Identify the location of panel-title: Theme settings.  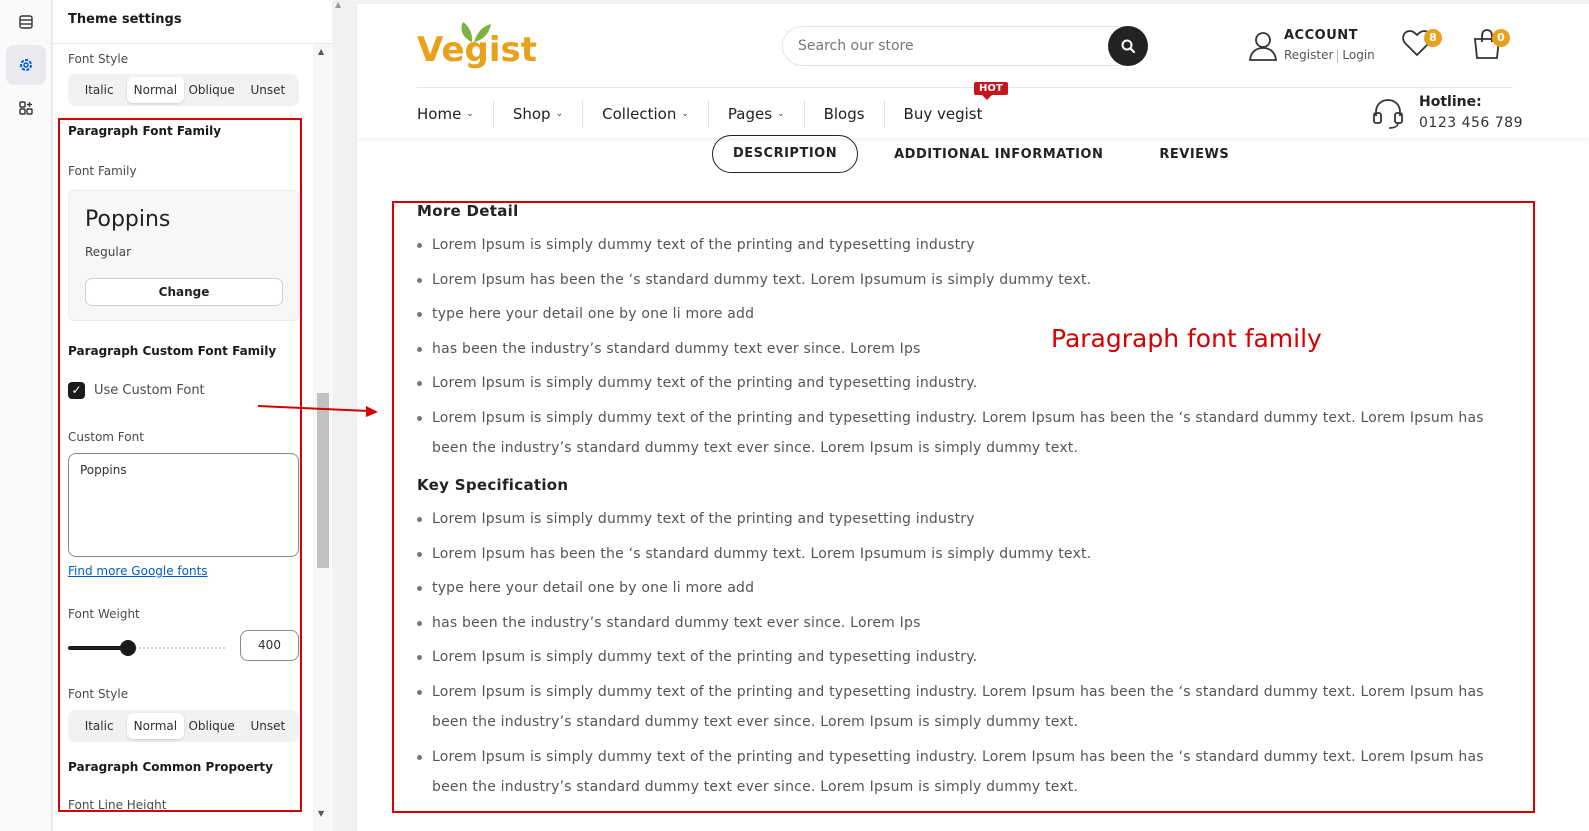
(192, 22).